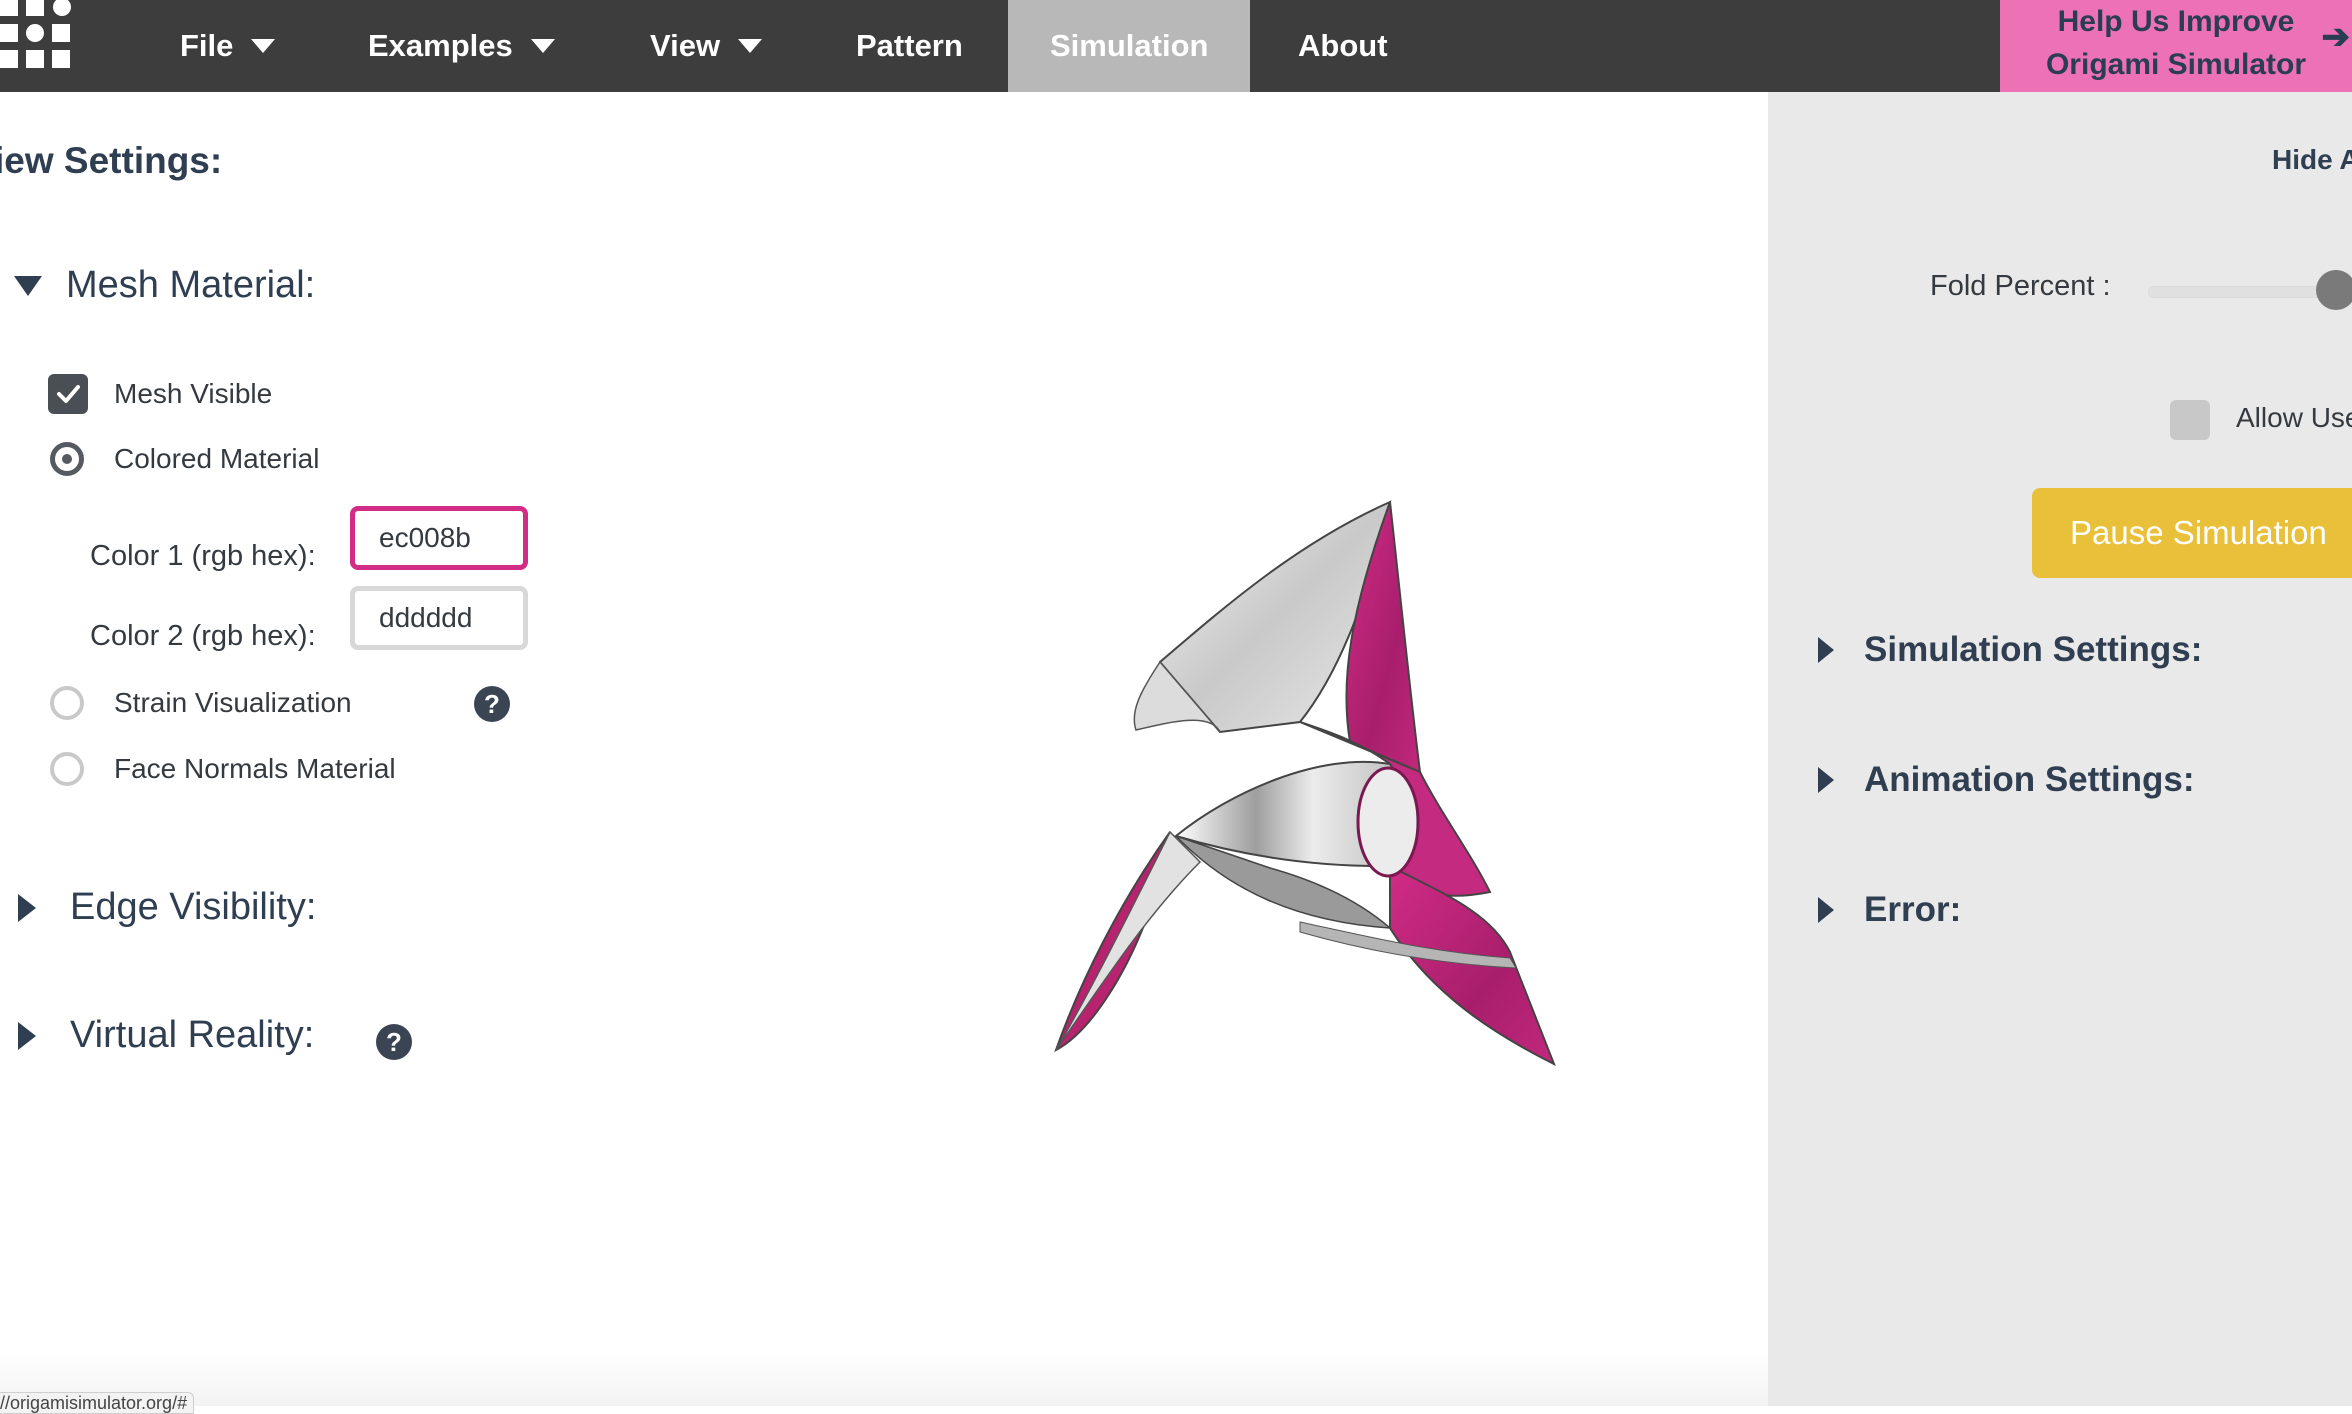 The width and height of the screenshot is (2352, 1414). Describe the element at coordinates (1290, 742) in the screenshot. I see `origami-model-render` at that location.